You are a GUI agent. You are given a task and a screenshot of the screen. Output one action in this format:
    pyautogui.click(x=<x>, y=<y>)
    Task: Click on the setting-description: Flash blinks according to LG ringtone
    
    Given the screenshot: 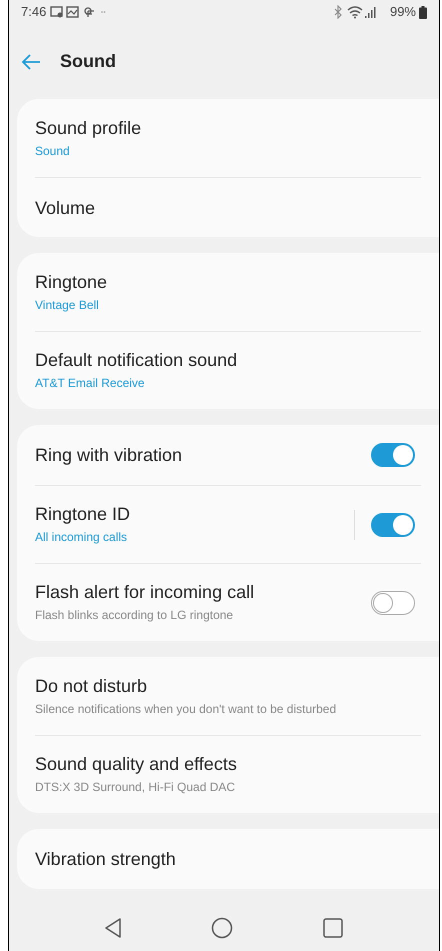 What is the action you would take?
    pyautogui.click(x=134, y=615)
    